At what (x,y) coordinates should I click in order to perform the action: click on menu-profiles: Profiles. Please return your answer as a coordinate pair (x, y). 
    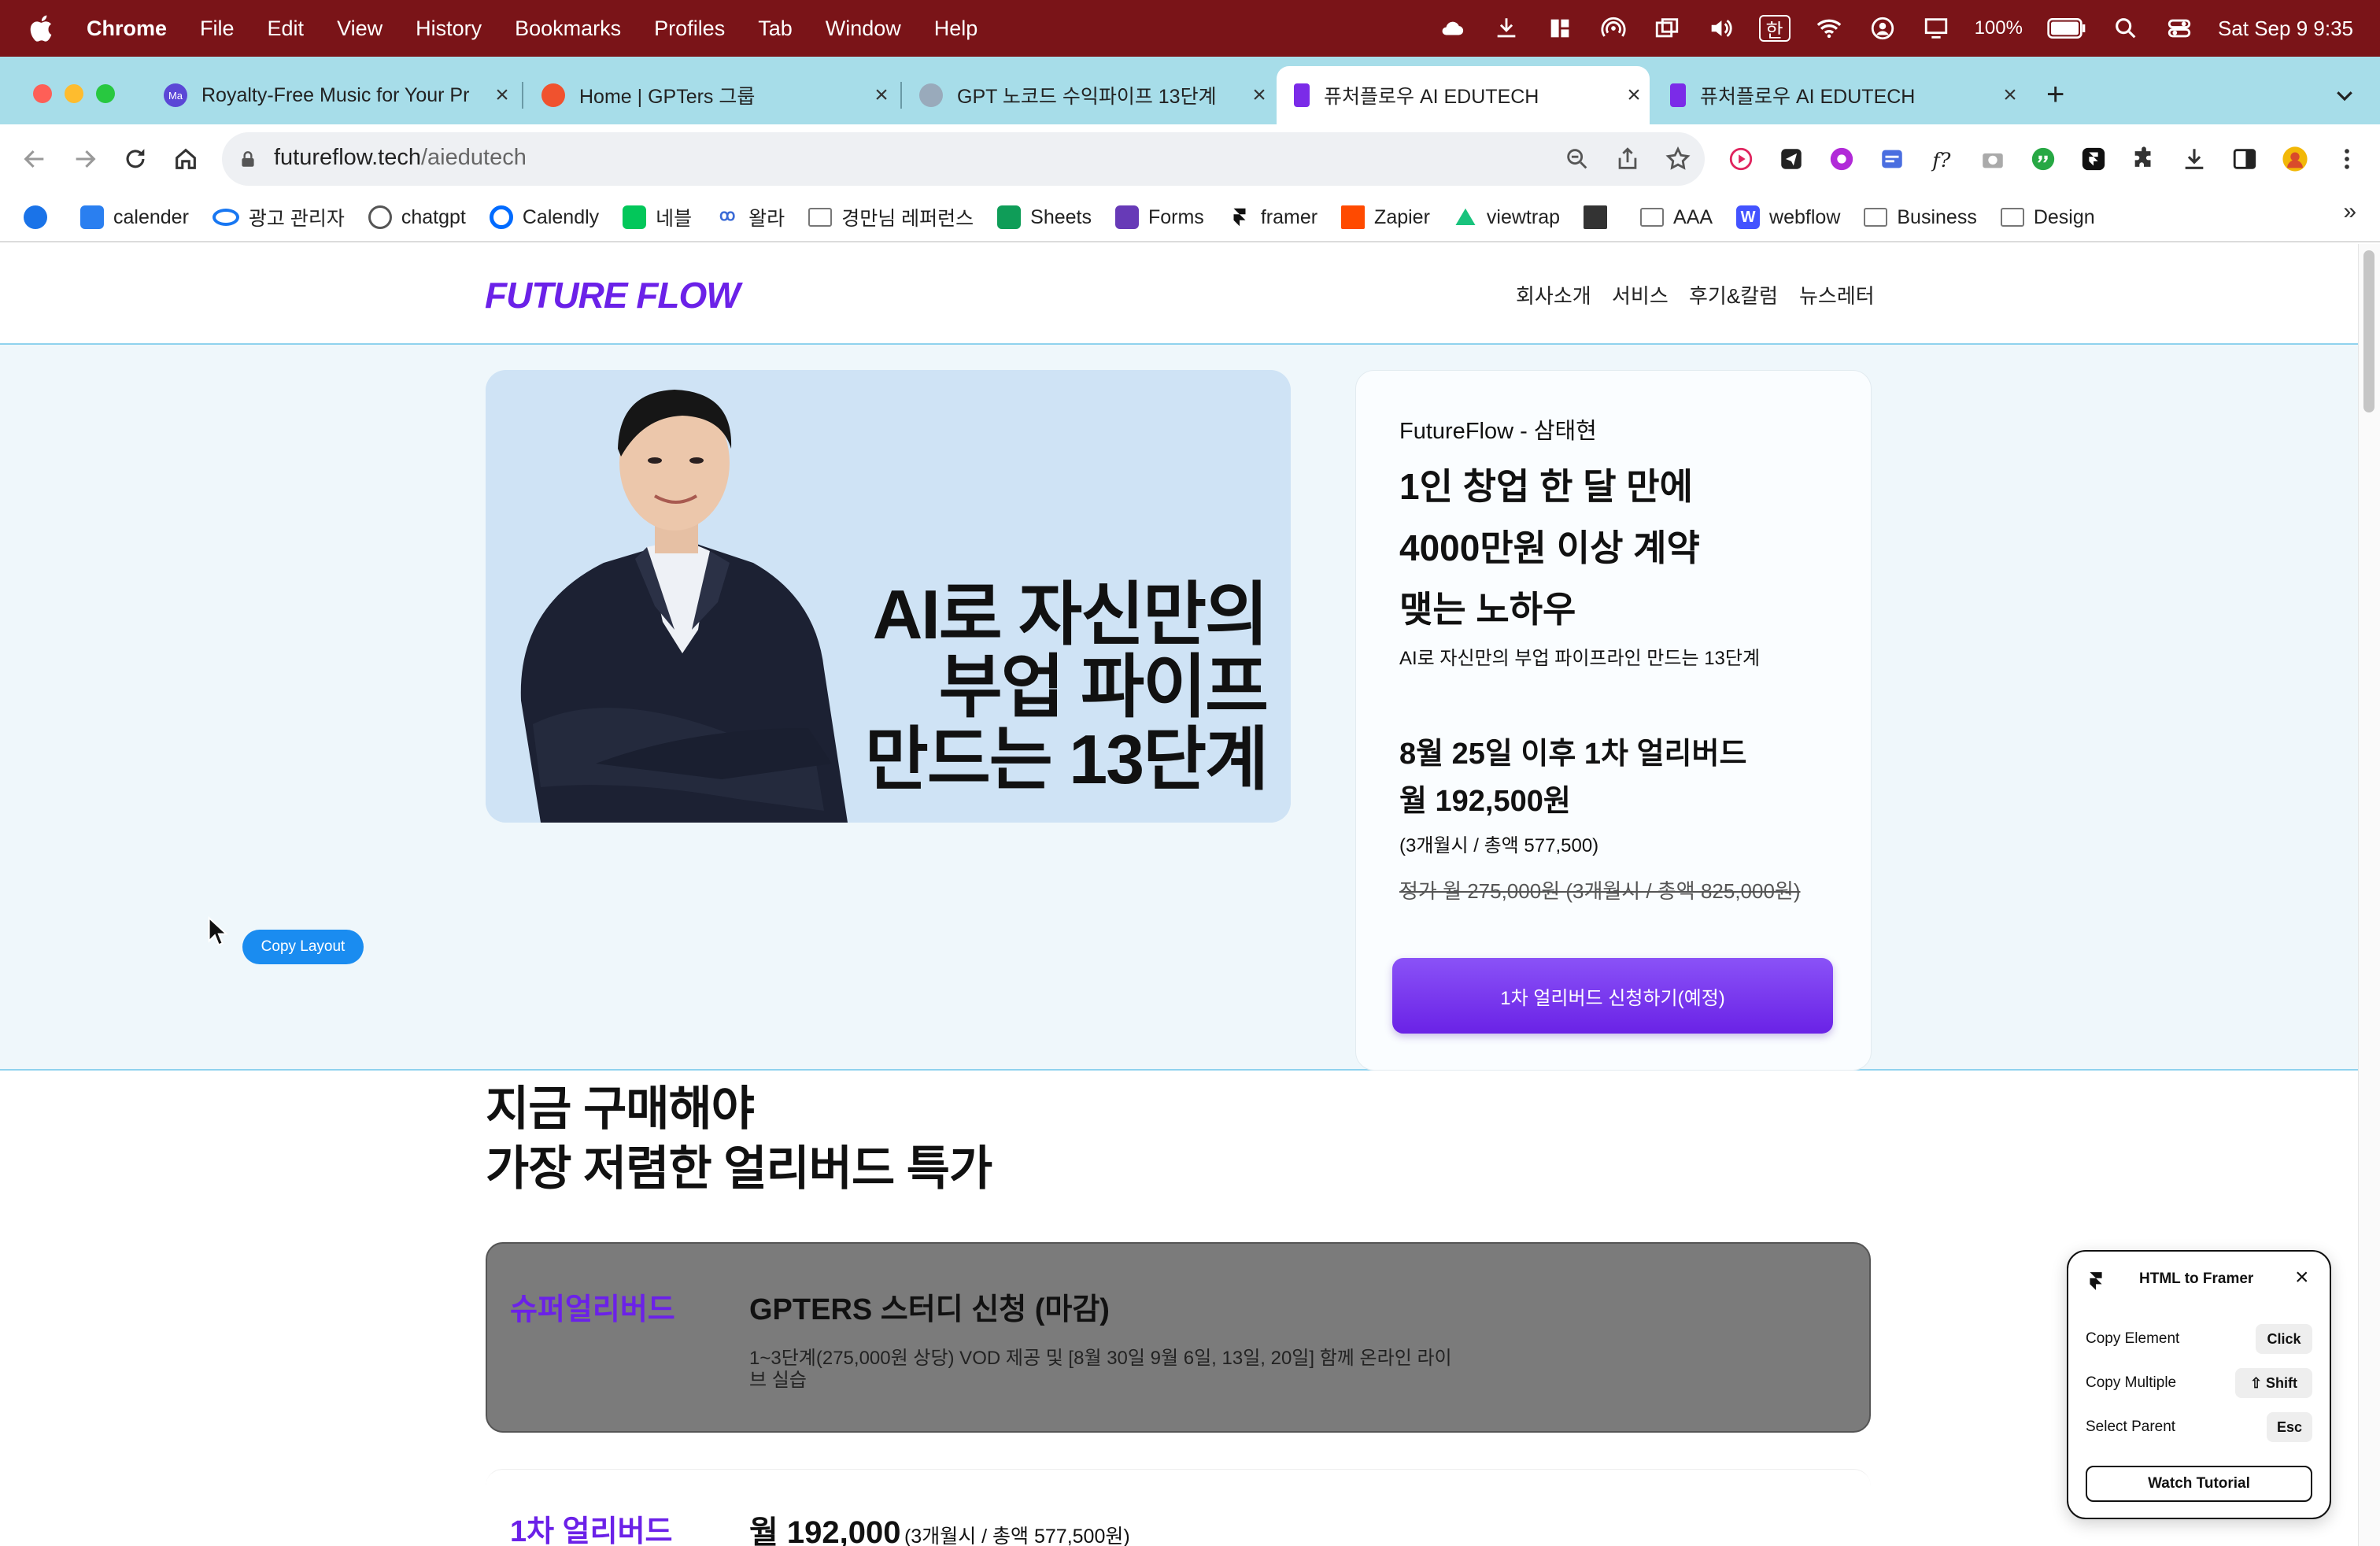
    Looking at the image, I should click on (689, 29).